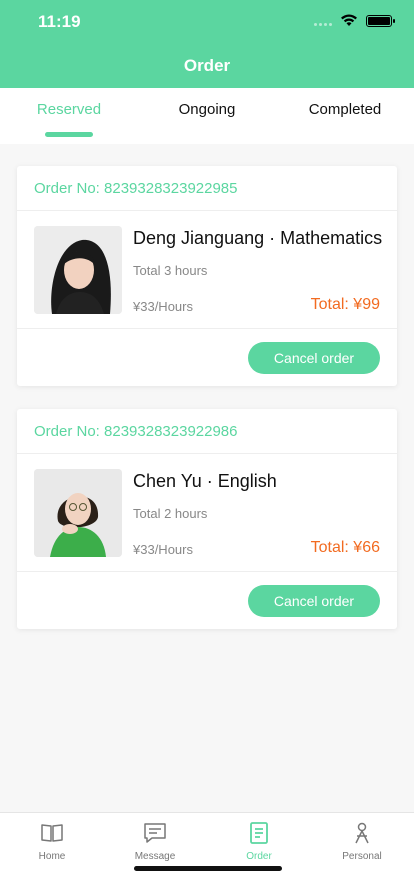  I want to click on tab-completed: Completed, so click(345, 109).